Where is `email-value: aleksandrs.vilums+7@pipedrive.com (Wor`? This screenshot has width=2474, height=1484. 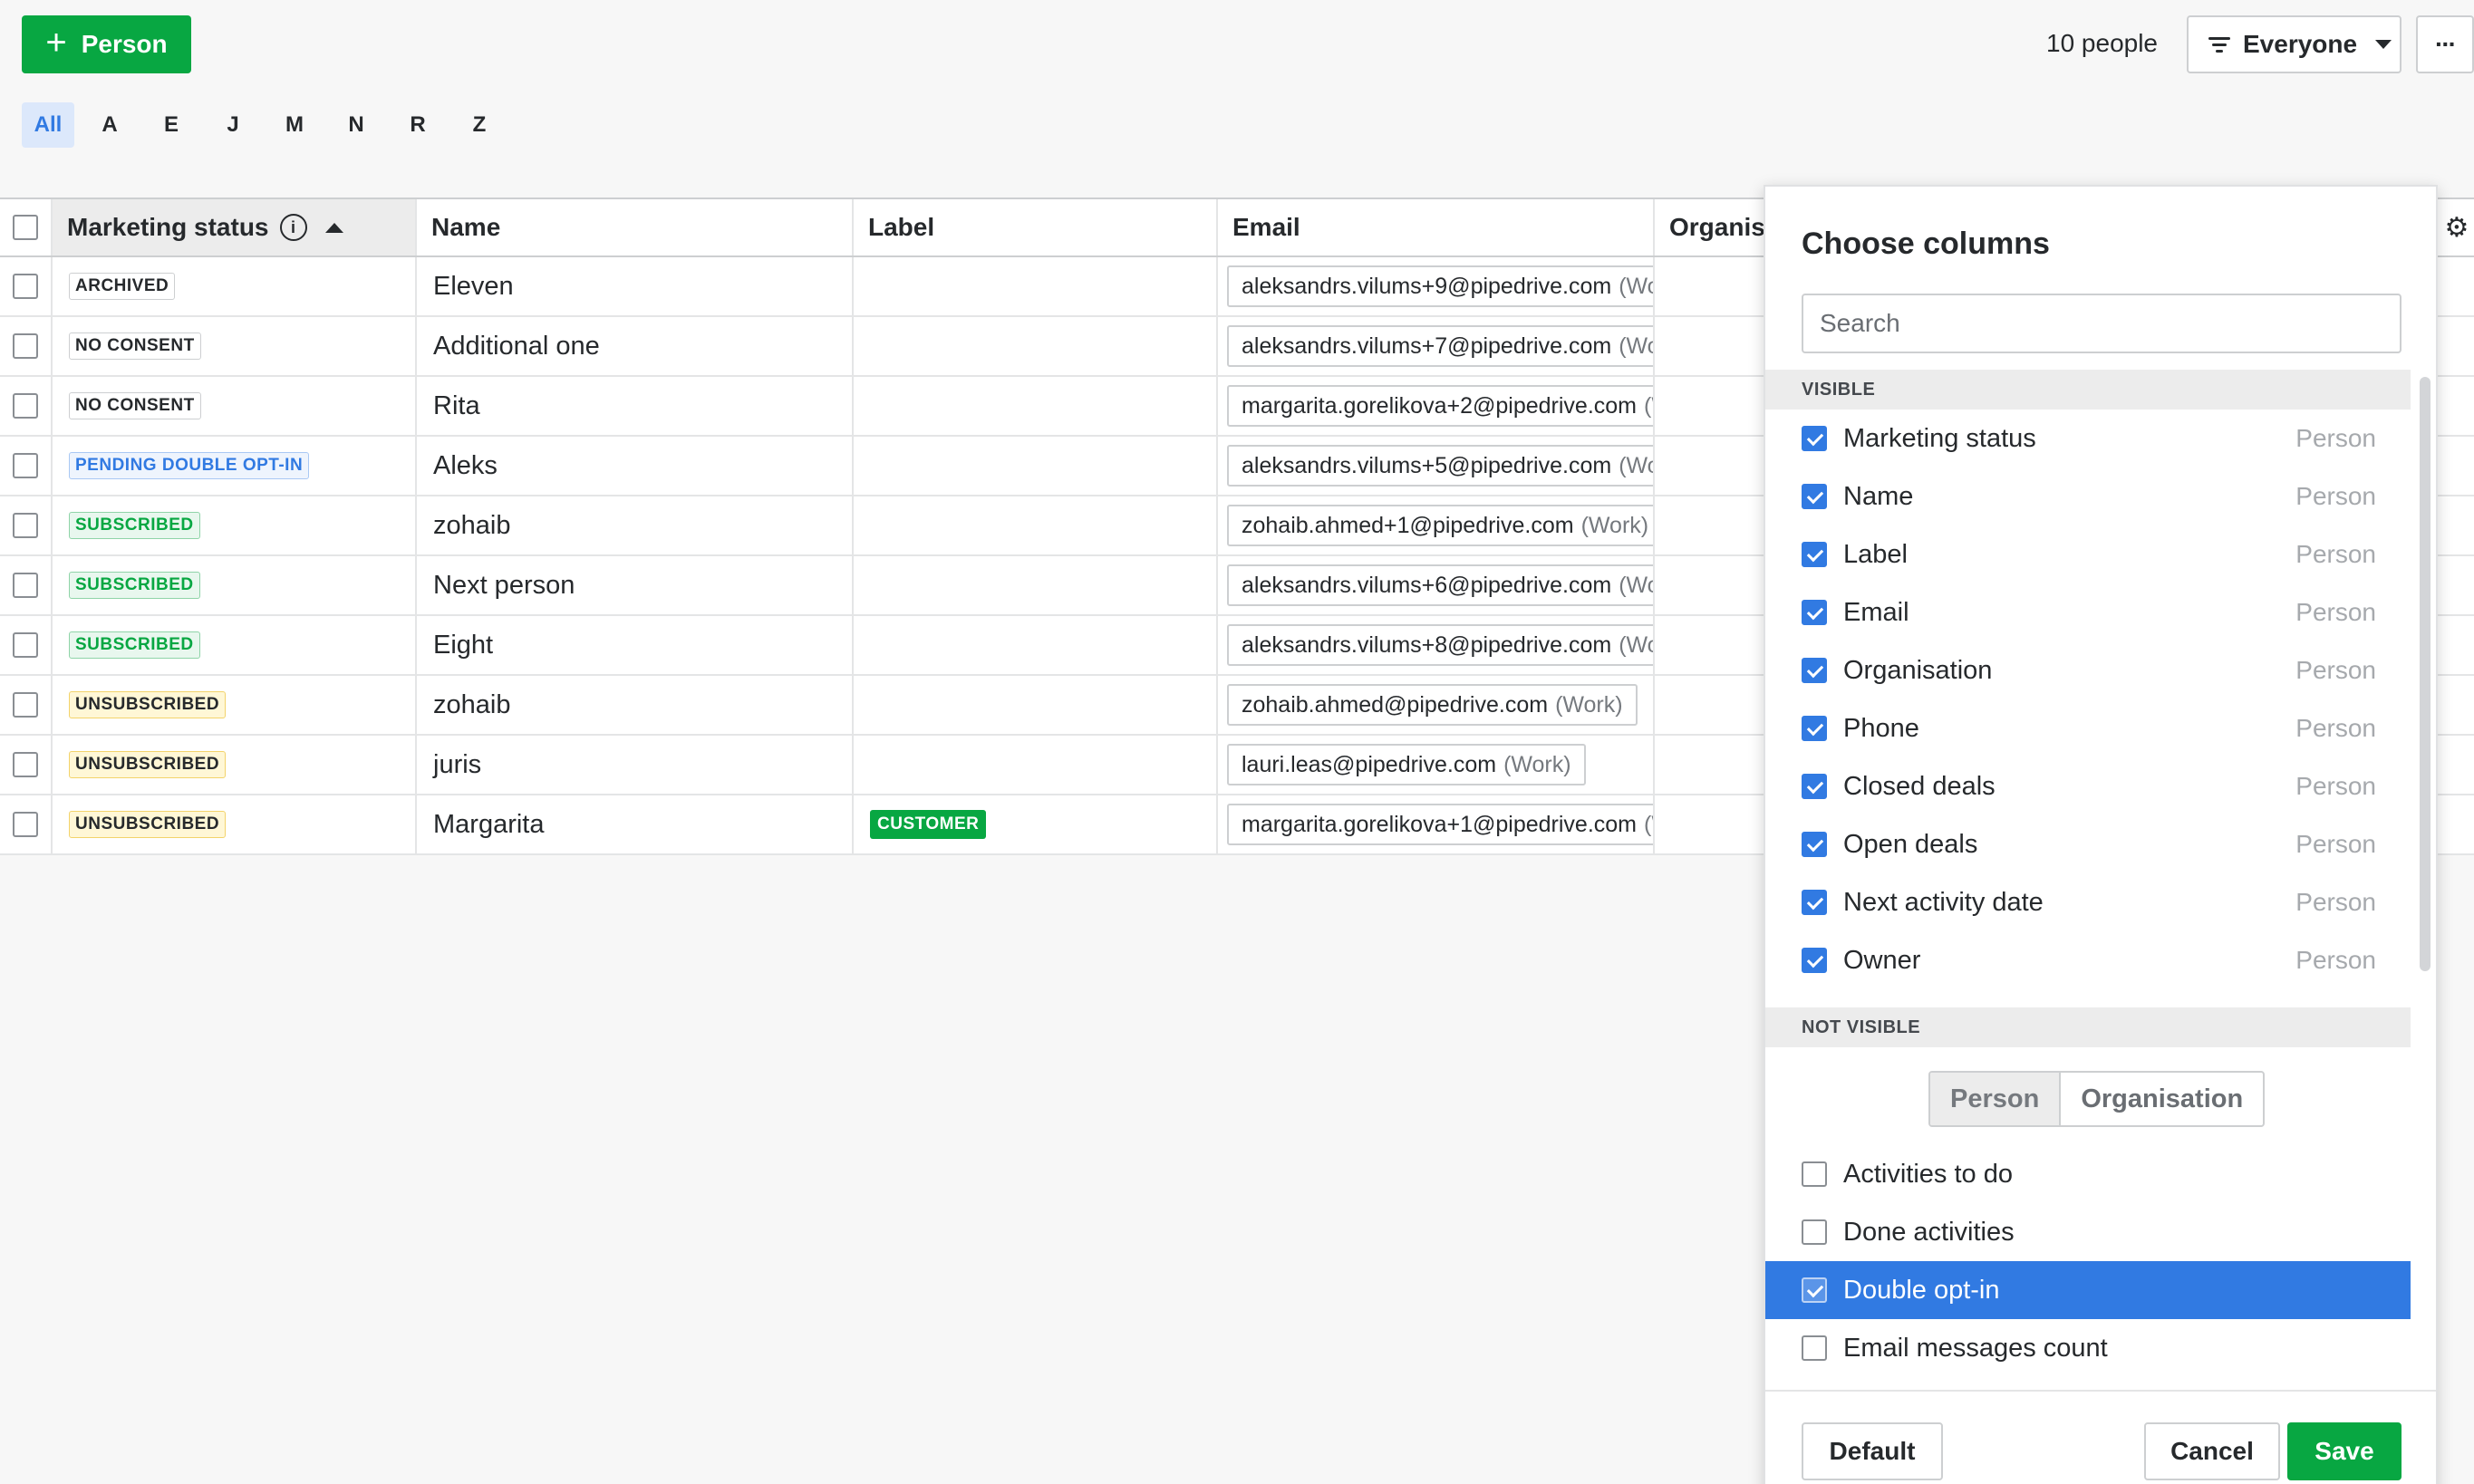
email-value: aleksandrs.vilums+7@pipedrive.com (Wor is located at coordinates (1440, 346).